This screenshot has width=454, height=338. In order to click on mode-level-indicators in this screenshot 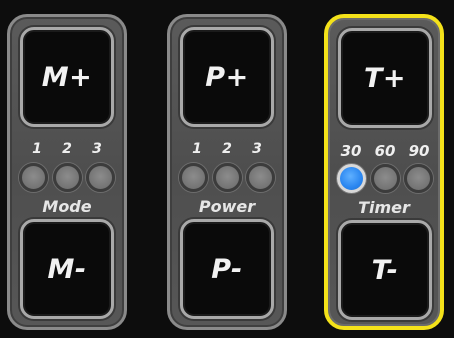, I will do `click(67, 177)`.